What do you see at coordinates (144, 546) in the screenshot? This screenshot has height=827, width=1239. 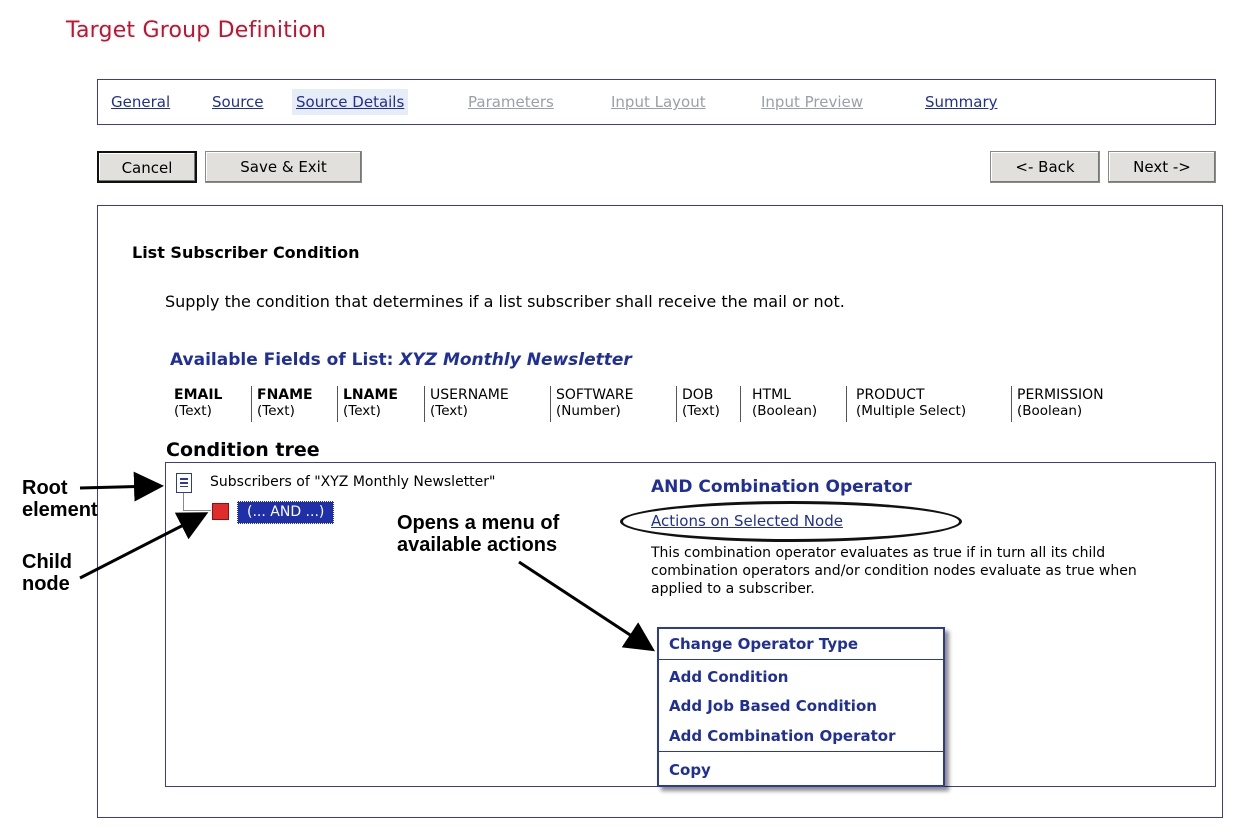 I see `arrow-to-child` at bounding box center [144, 546].